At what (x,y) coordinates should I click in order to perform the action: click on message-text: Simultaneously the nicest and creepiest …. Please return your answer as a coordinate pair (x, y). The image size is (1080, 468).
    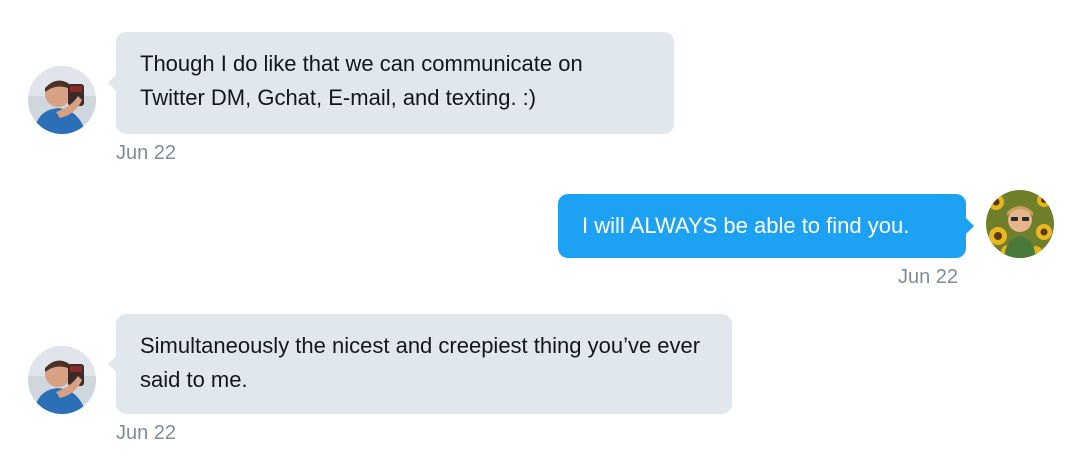
    Looking at the image, I should click on (420, 362).